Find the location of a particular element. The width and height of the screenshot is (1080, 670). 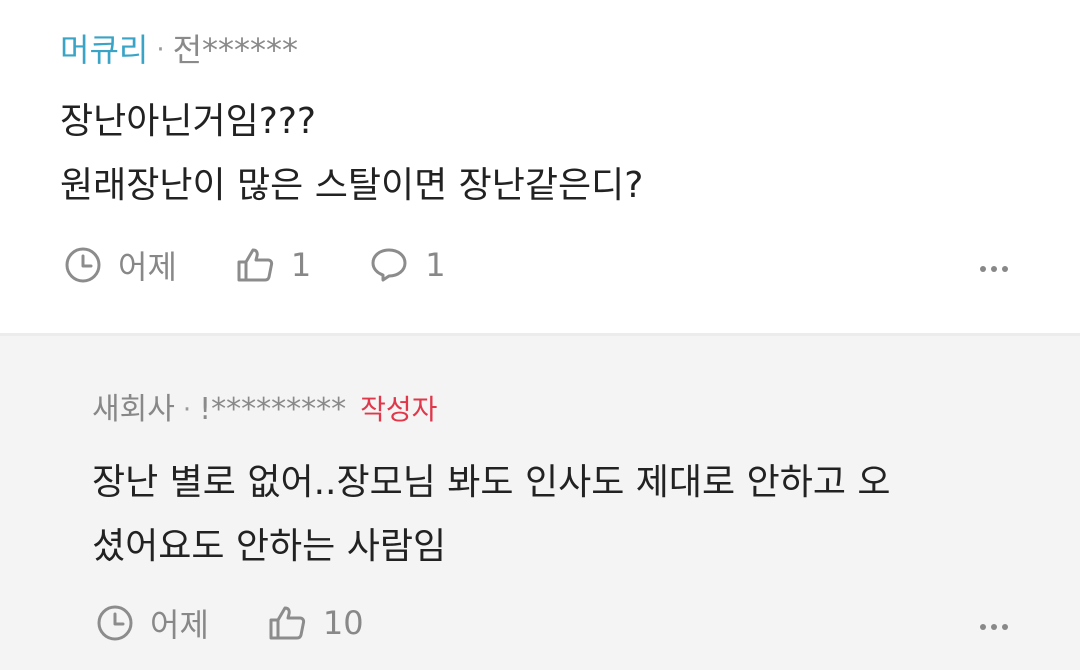

like-button: 1 is located at coordinates (273, 265).